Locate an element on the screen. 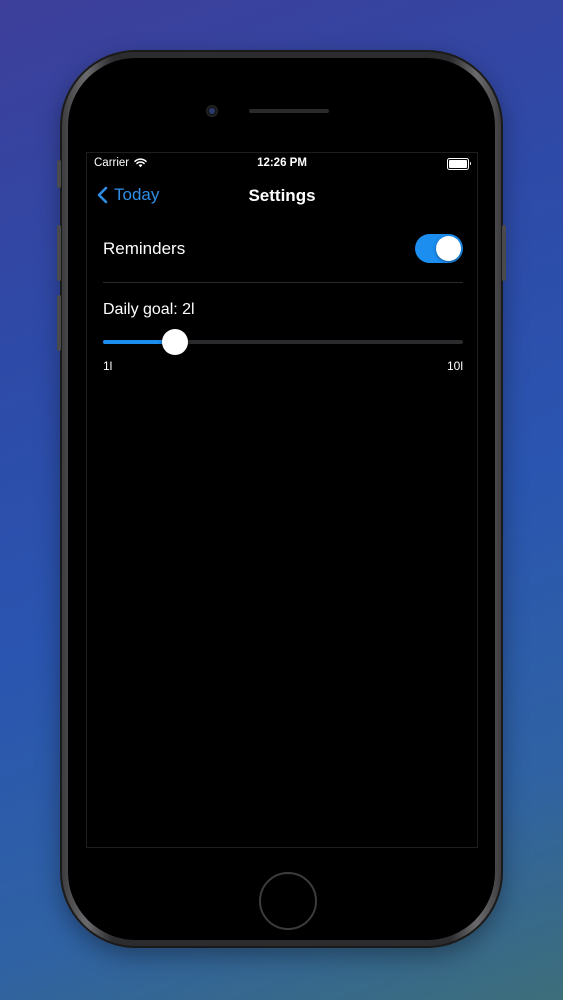 This screenshot has height=1000, width=563. reminders-label: Reminders is located at coordinates (144, 248).